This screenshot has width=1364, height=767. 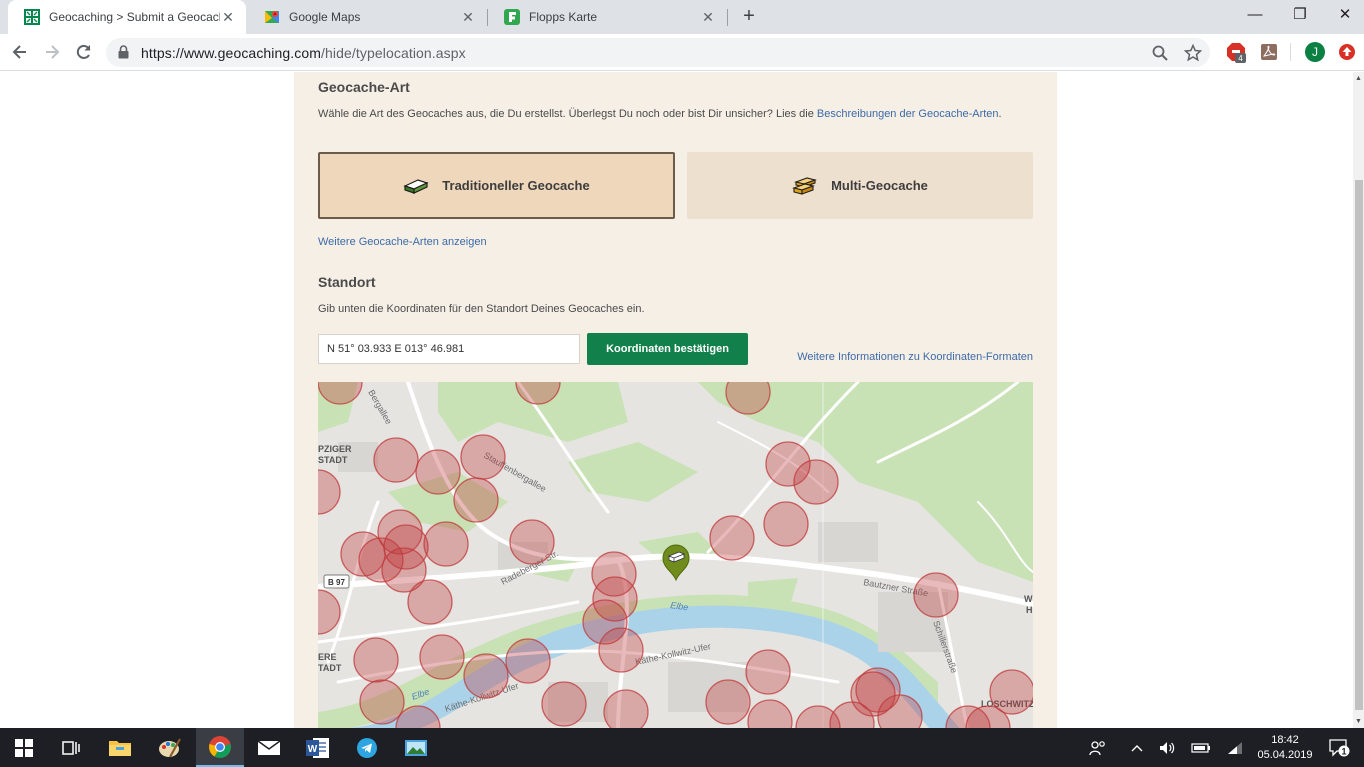 I want to click on tab-title: Flopps Karte, so click(x=563, y=17).